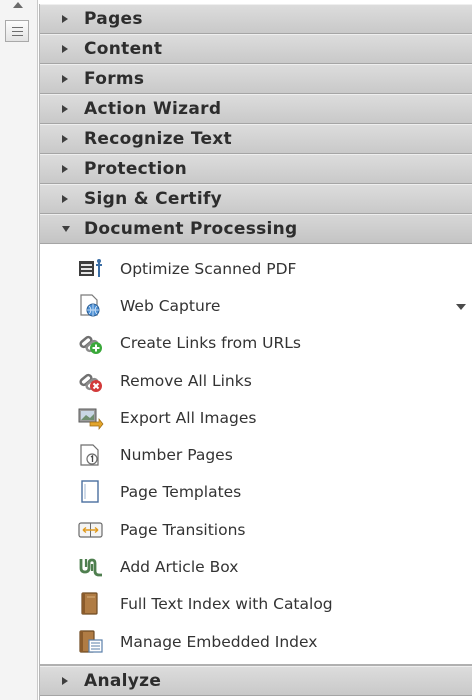 The width and height of the screenshot is (472, 700). Describe the element at coordinates (170, 305) in the screenshot. I see `tool-label: Web Capture` at that location.